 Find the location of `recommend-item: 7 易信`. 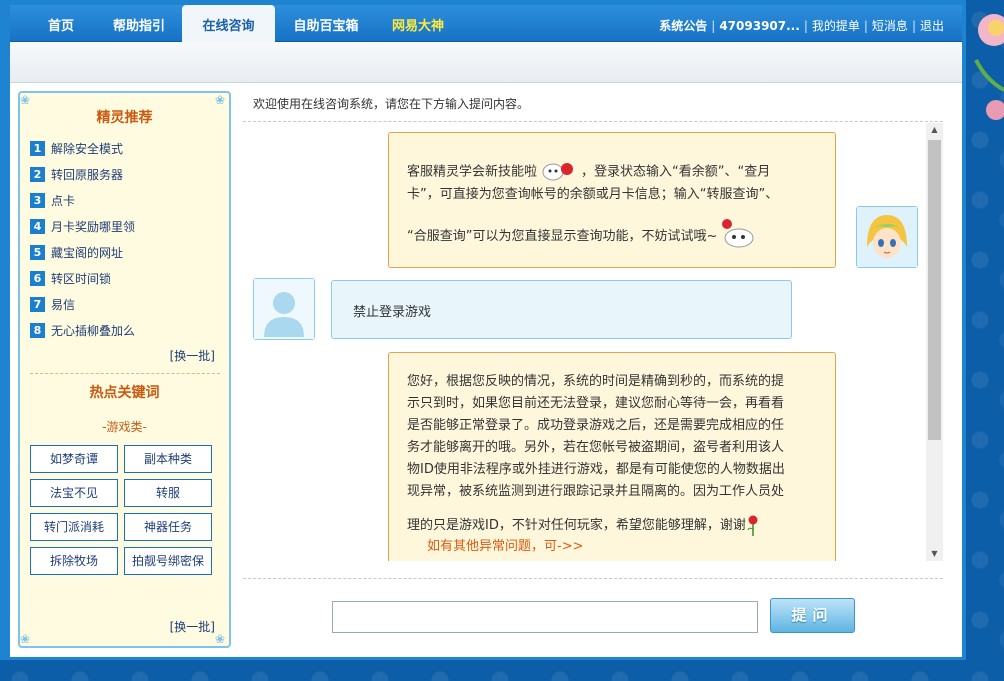

recommend-item: 7 易信 is located at coordinates (125, 304).